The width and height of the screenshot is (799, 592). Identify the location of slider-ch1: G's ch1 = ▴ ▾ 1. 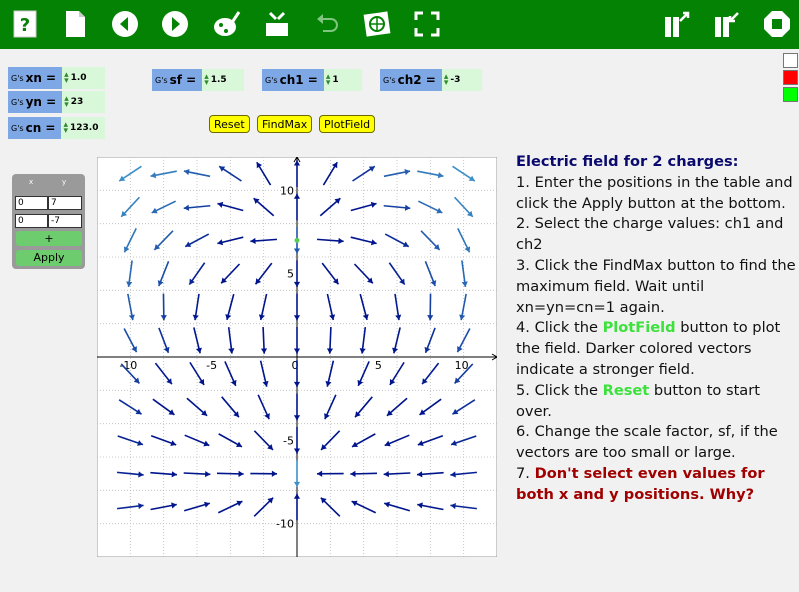
(312, 80).